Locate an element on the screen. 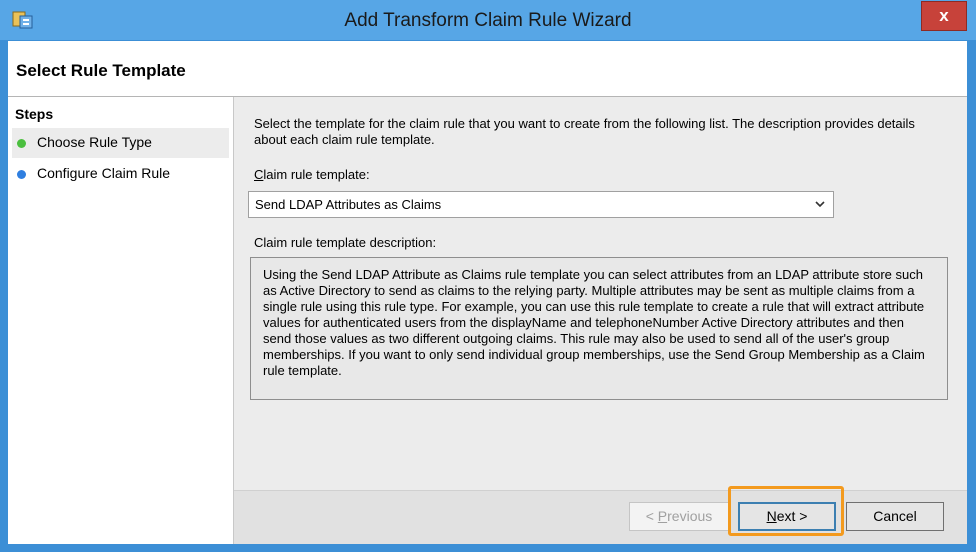 This screenshot has width=976, height=552. template-label: Claim rule template: is located at coordinates (312, 174).